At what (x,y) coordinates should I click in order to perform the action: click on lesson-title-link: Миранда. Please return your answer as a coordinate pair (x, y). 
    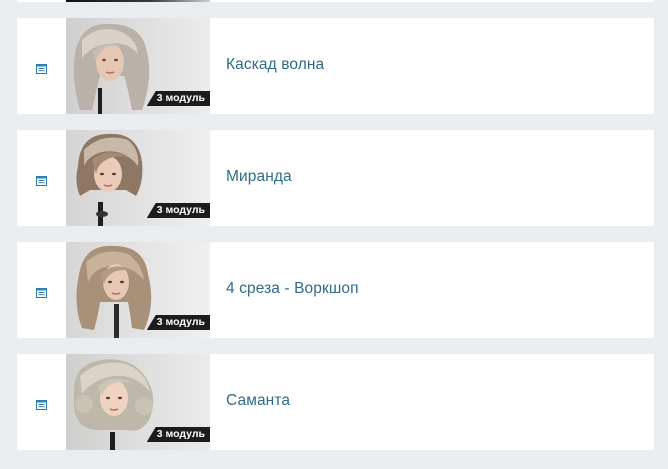
    Looking at the image, I should click on (259, 177).